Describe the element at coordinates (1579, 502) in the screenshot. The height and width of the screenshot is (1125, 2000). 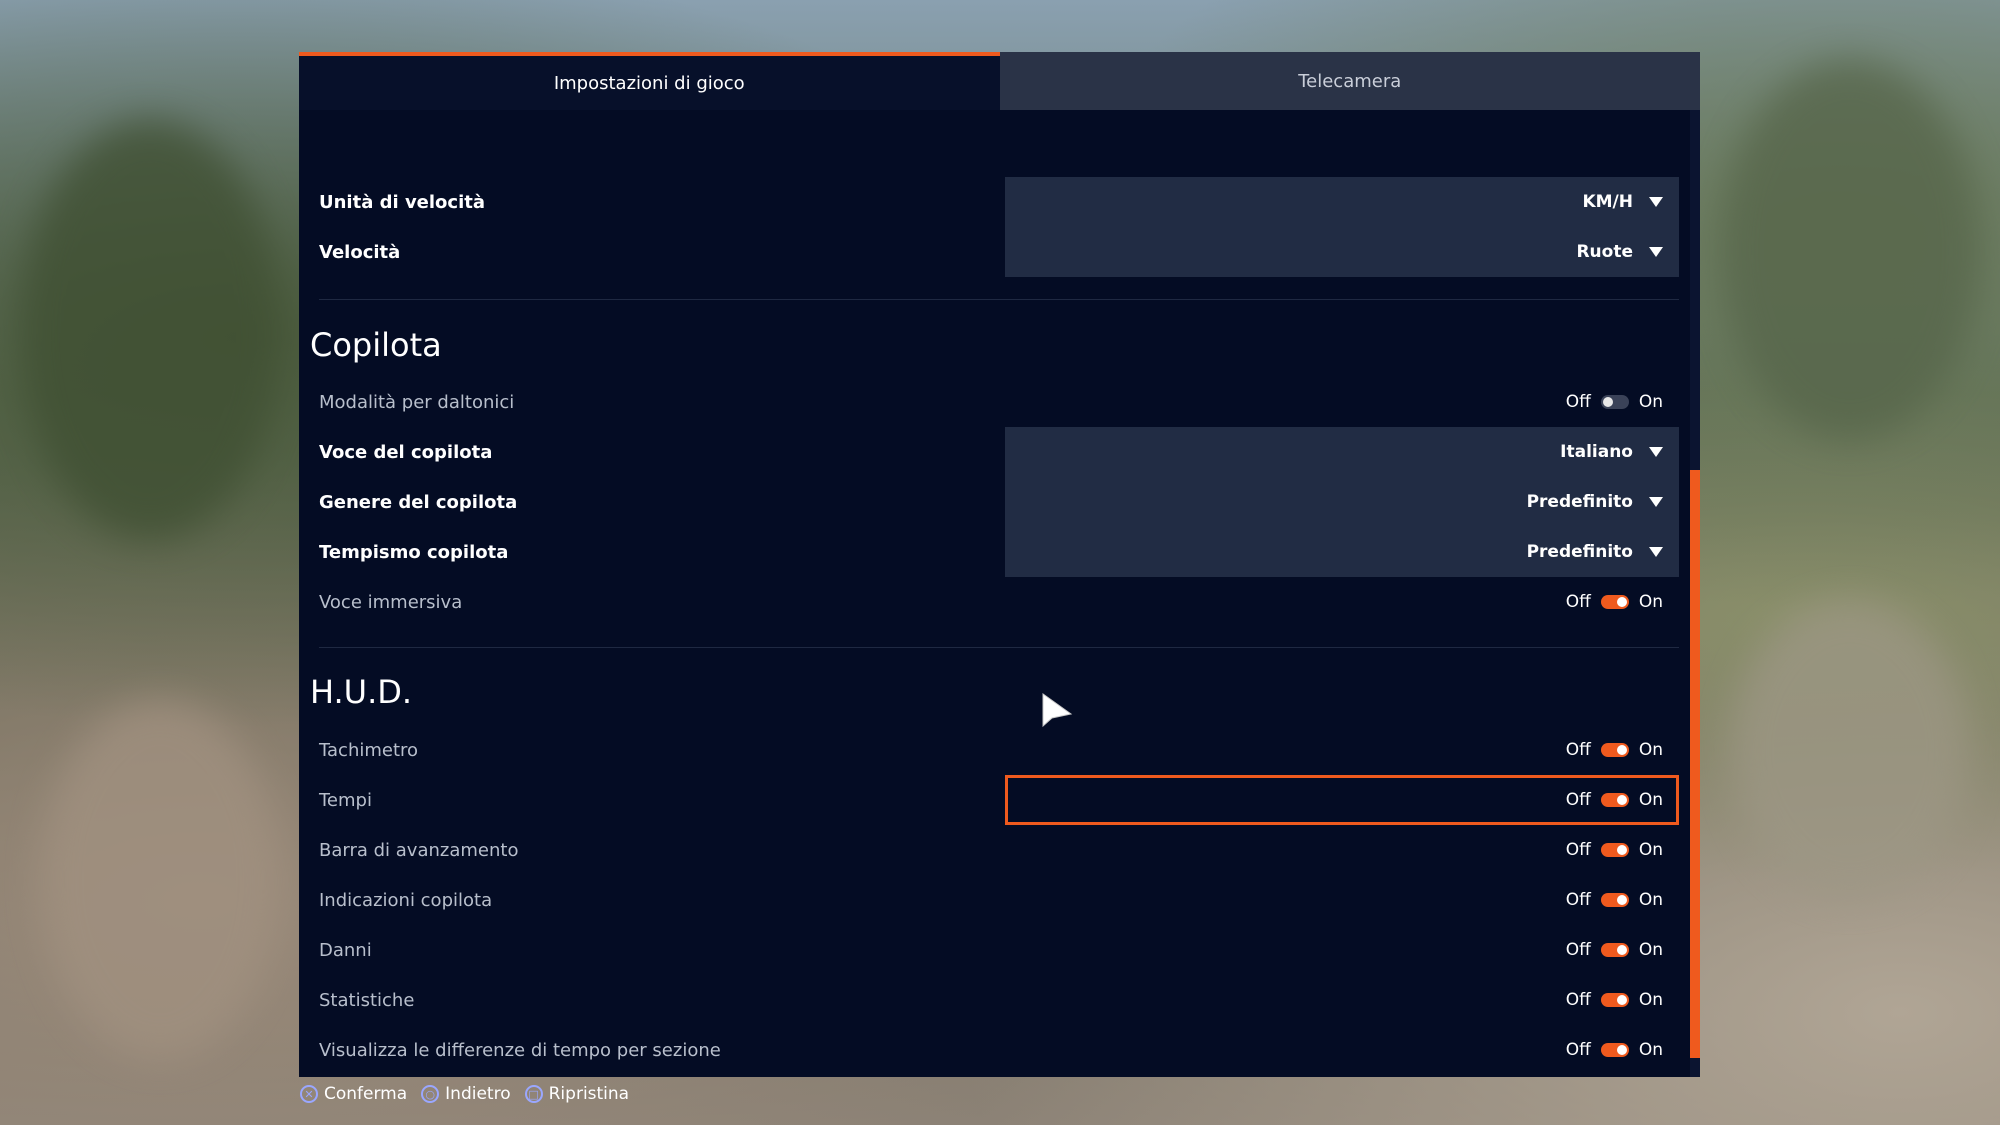
I see `copilot-gender-value: Predefinito` at that location.